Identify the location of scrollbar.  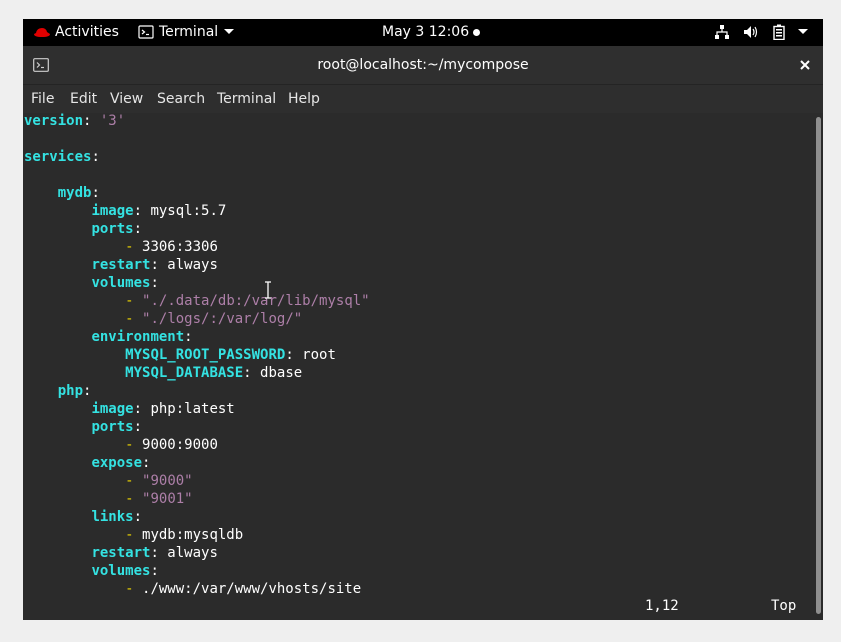
(818, 366).